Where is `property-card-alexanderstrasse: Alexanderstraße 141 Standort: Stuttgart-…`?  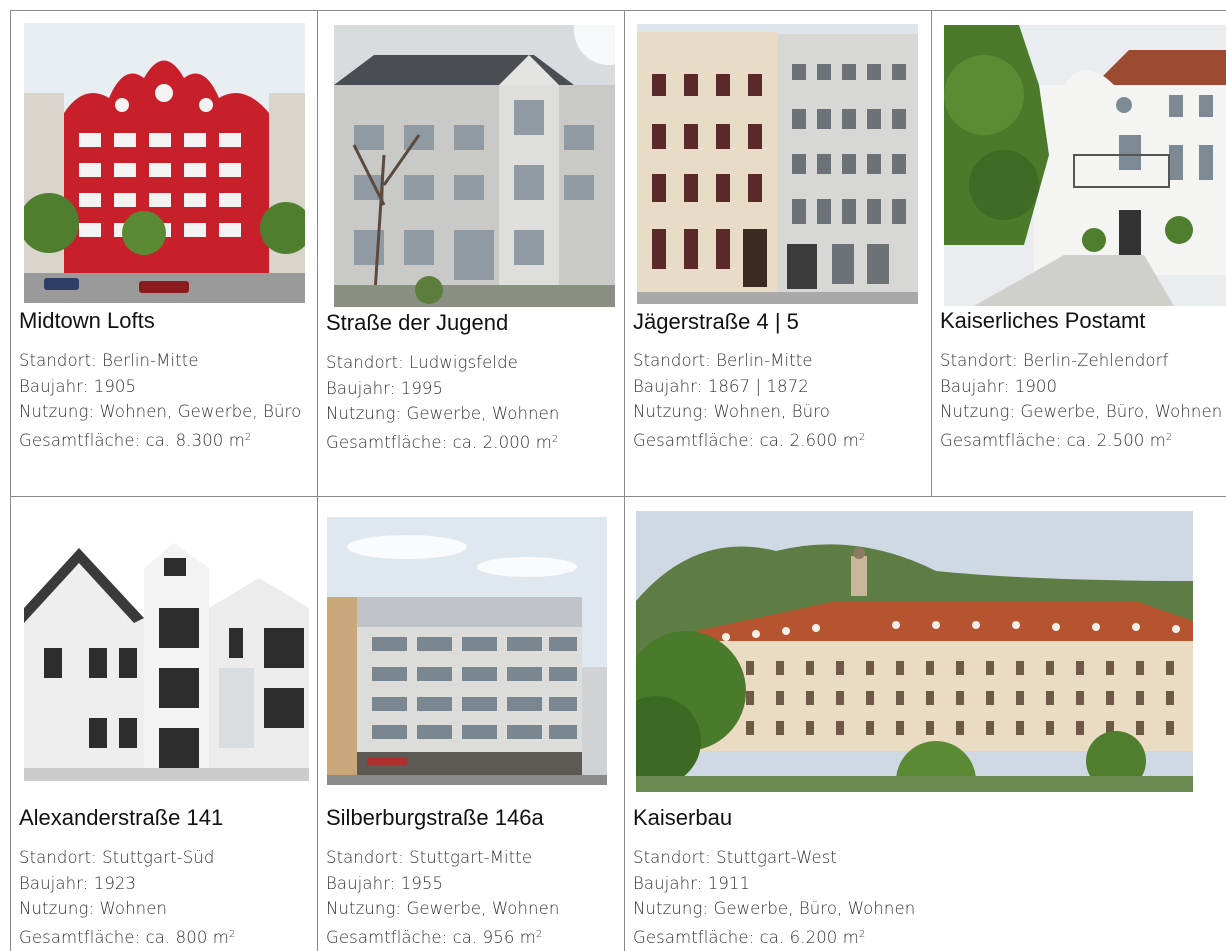 property-card-alexanderstrasse: Alexanderstraße 141 Standort: Stuttgart-… is located at coordinates (164, 724).